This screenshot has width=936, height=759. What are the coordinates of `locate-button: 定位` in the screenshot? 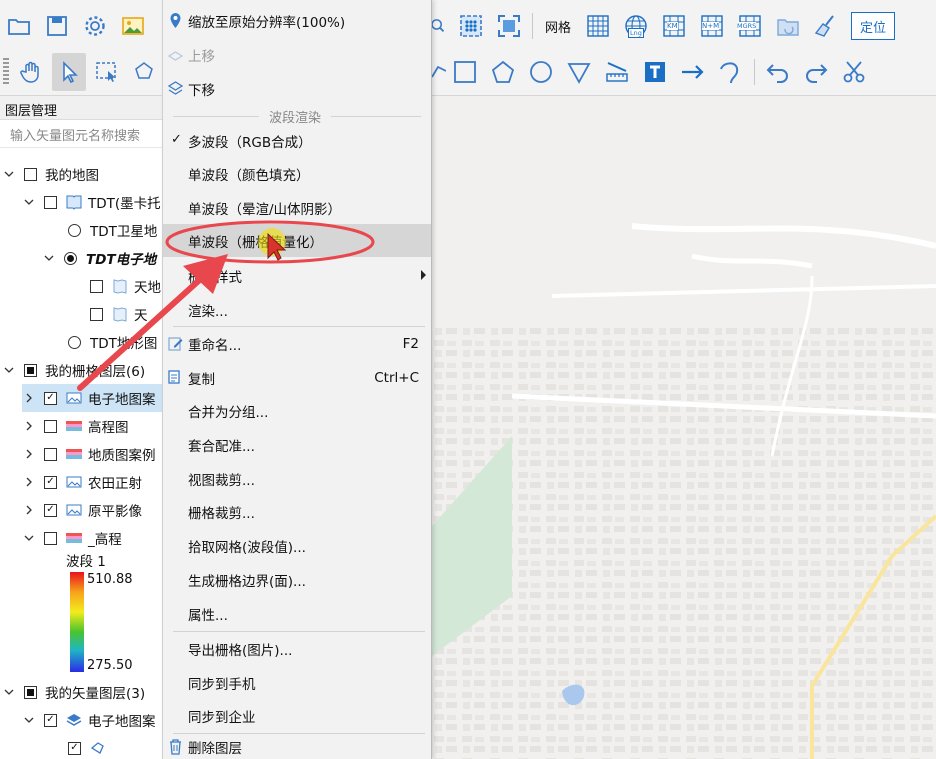 It's located at (873, 26).